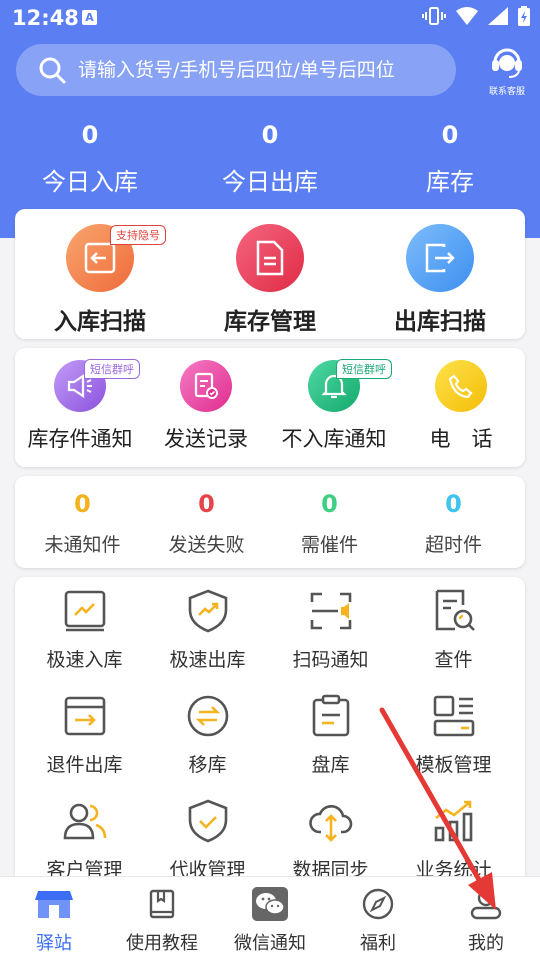  I want to click on stat-today-in: 0 今日入库, so click(90, 157).